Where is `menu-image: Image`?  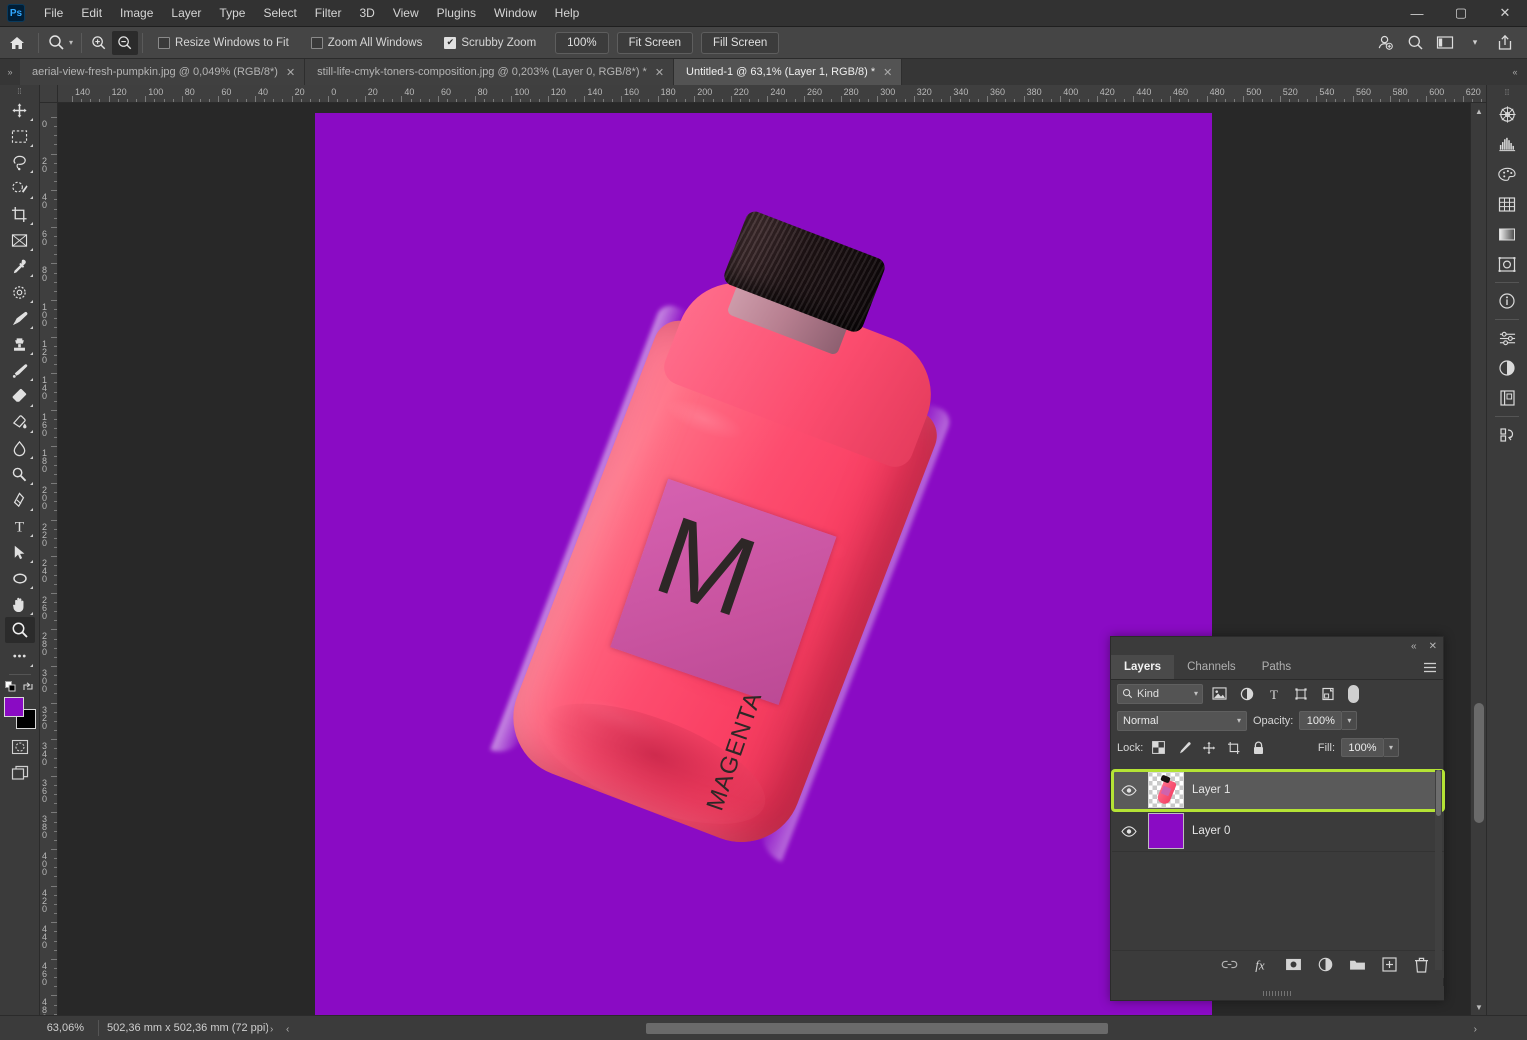
menu-image: Image is located at coordinates (136, 13).